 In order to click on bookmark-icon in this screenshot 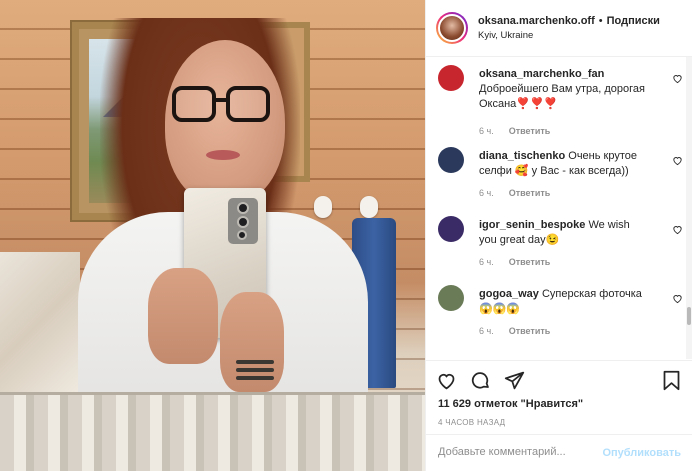, I will do `click(671, 380)`.